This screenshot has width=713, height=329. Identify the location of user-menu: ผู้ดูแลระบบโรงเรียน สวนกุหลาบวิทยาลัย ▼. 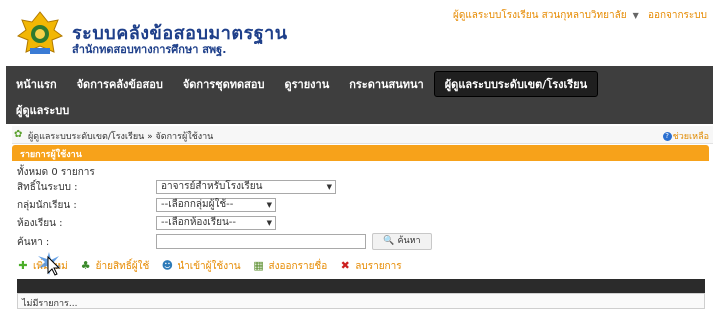
(543, 15).